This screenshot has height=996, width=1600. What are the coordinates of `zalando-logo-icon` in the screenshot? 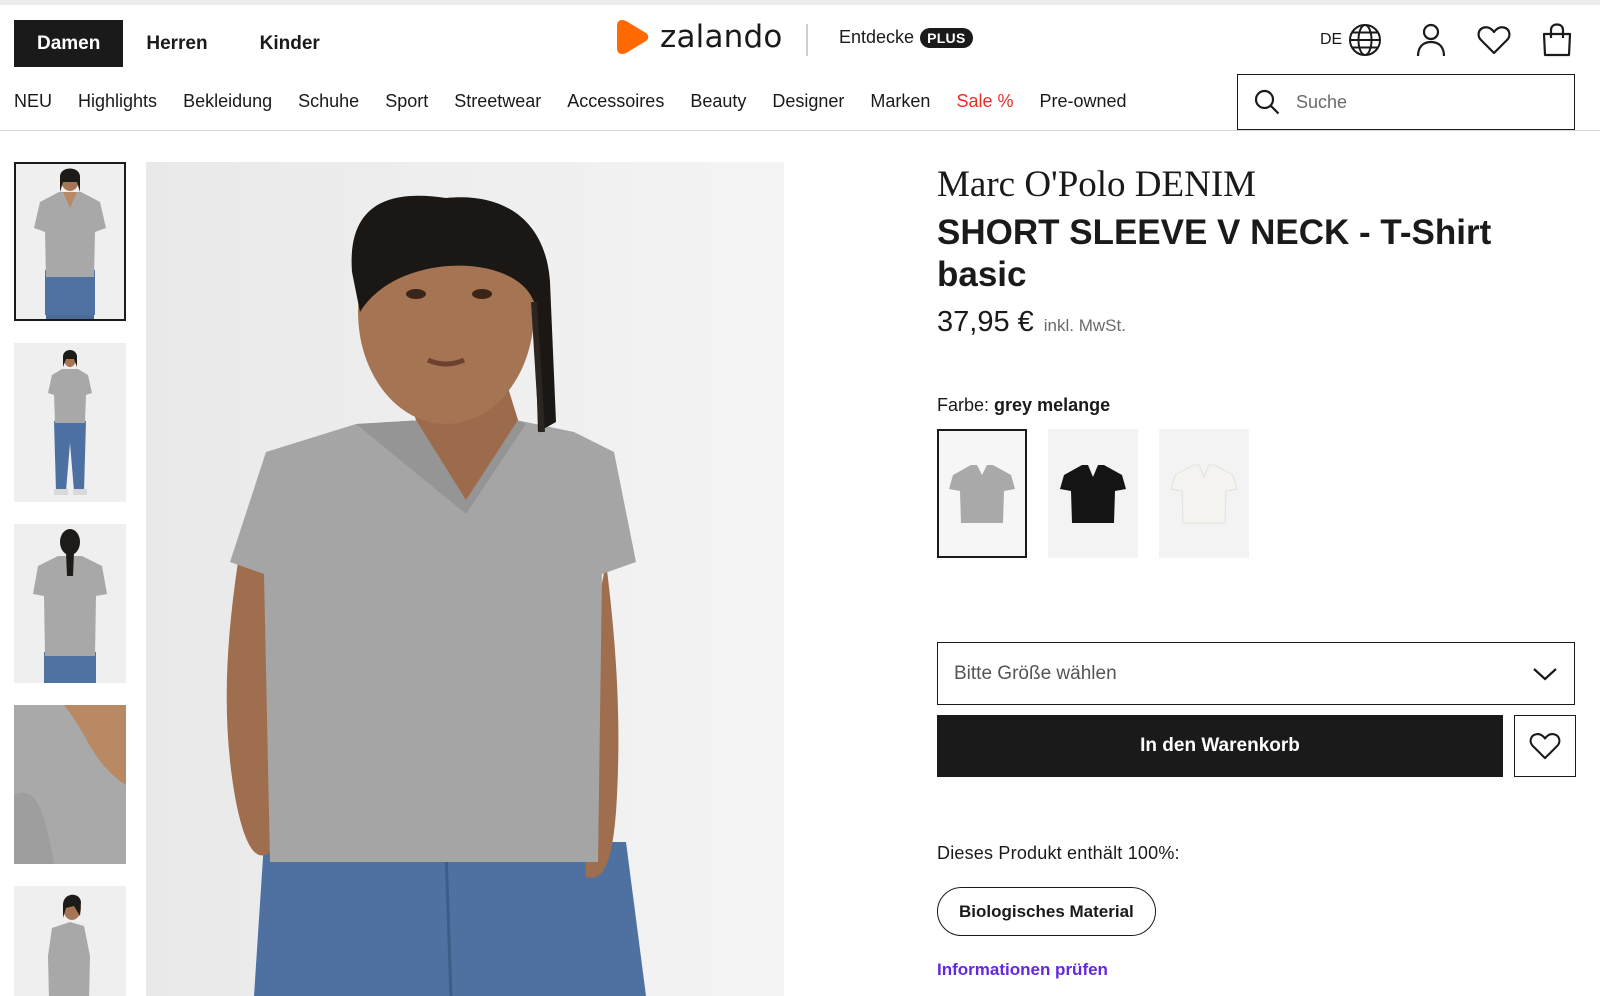 It's located at (633, 37).